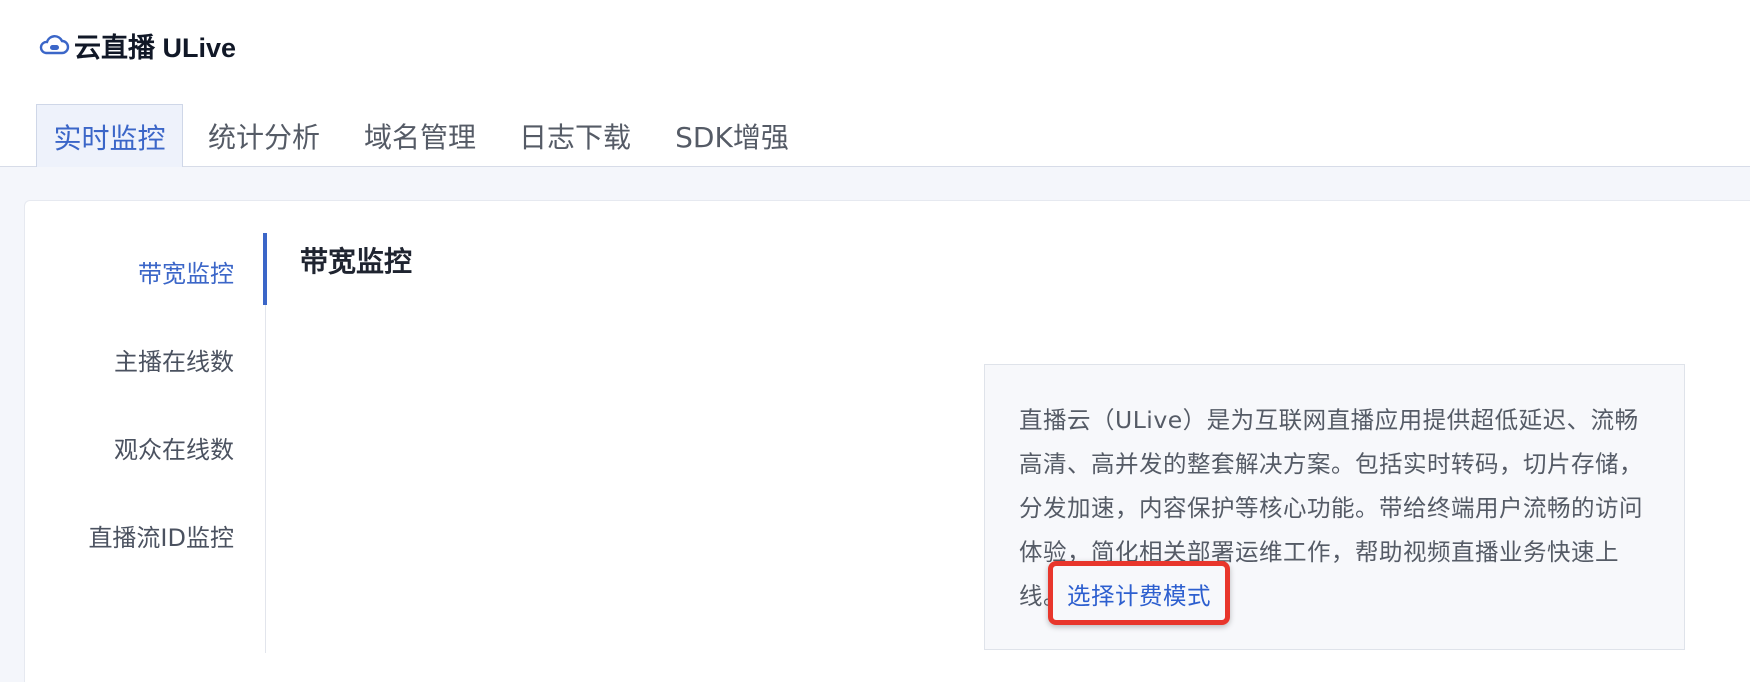 Image resolution: width=1750 pixels, height=682 pixels. What do you see at coordinates (575, 135) in the screenshot?
I see `tab-log-download: 日志下载` at bounding box center [575, 135].